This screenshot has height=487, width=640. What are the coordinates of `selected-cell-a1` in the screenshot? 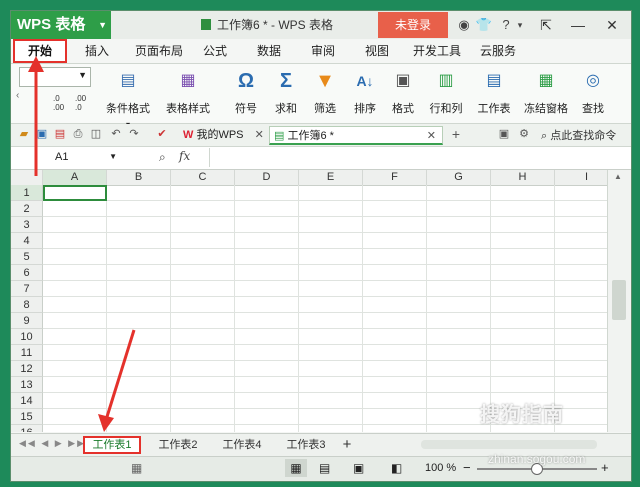 It's located at (75, 193).